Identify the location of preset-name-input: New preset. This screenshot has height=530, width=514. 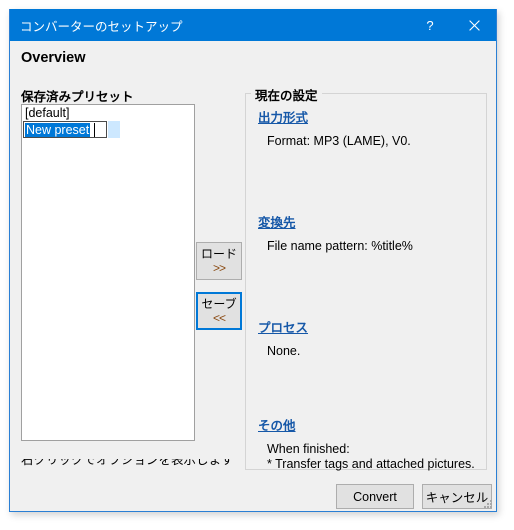
(65, 129).